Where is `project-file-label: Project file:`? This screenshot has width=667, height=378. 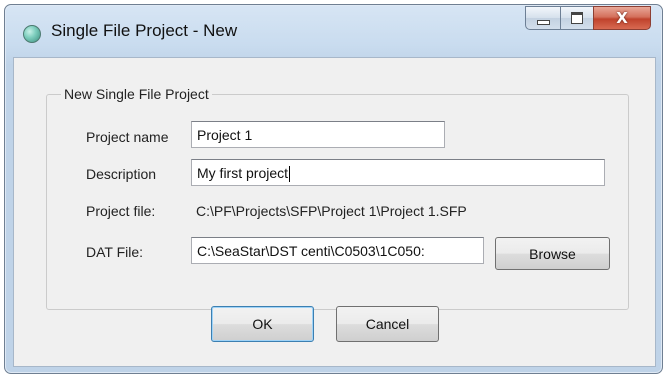
project-file-label: Project file: is located at coordinates (121, 211).